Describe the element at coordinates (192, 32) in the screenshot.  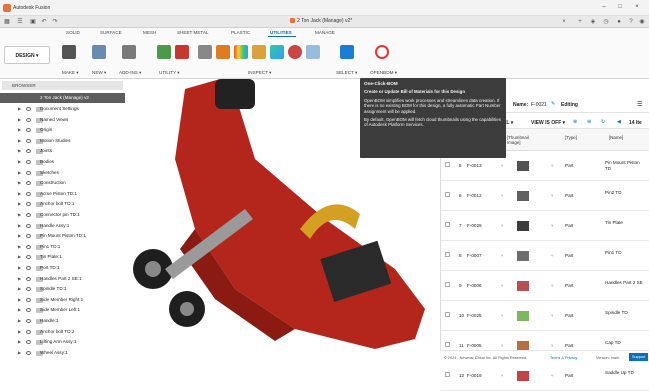
I see `tab-sheet-metal: SHEET METAL` at that location.